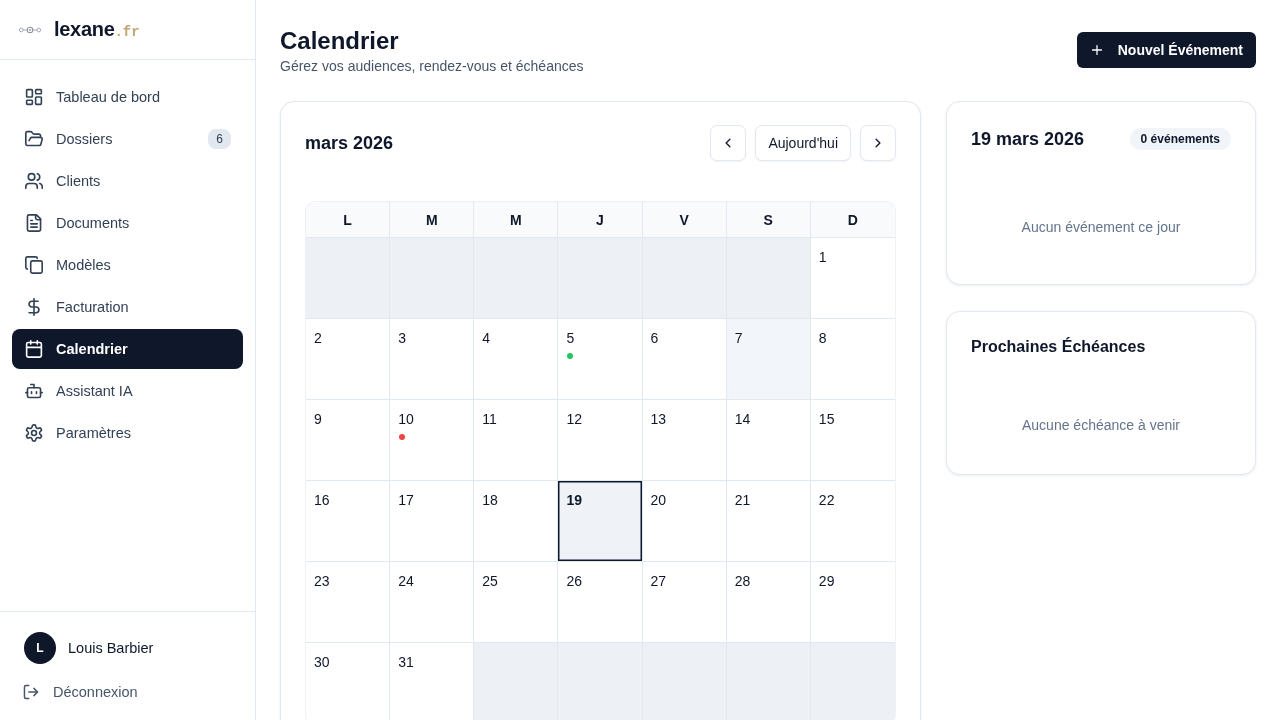 The width and height of the screenshot is (1280, 720). What do you see at coordinates (768, 602) in the screenshot?
I see `day-cell: 28` at bounding box center [768, 602].